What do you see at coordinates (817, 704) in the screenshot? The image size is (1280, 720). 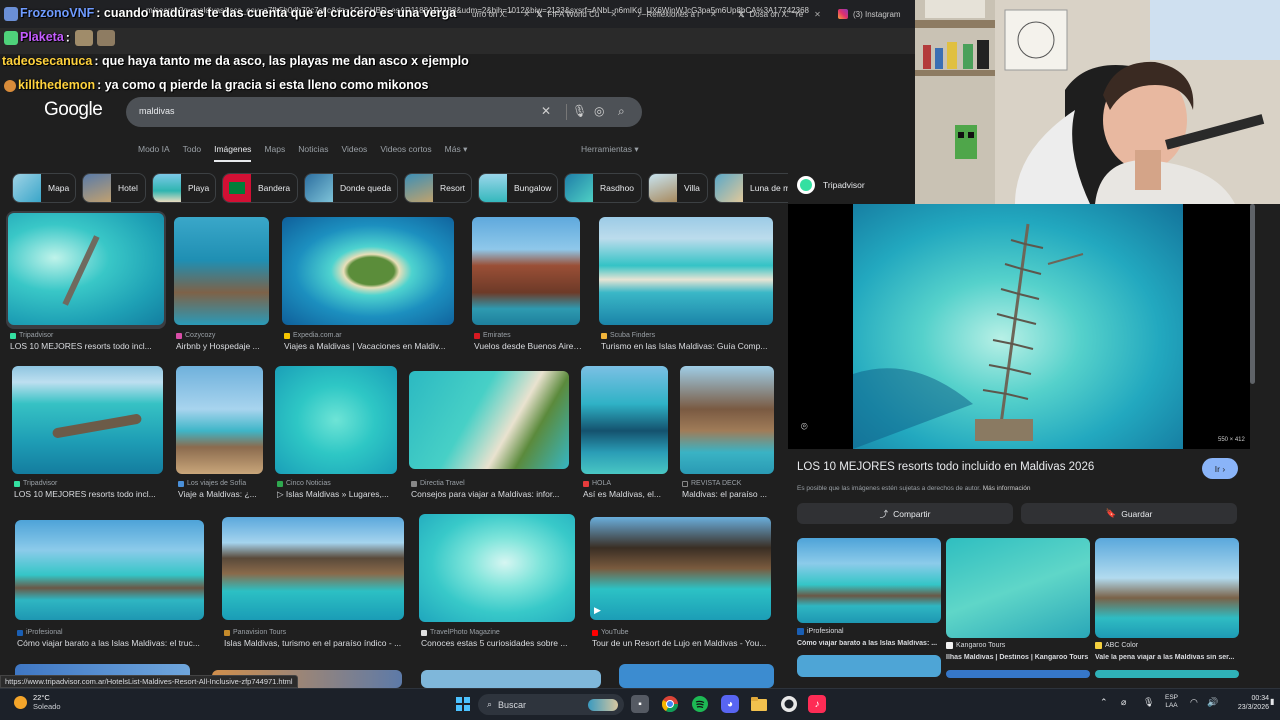 I see `tiktok-icon: ♪` at bounding box center [817, 704].